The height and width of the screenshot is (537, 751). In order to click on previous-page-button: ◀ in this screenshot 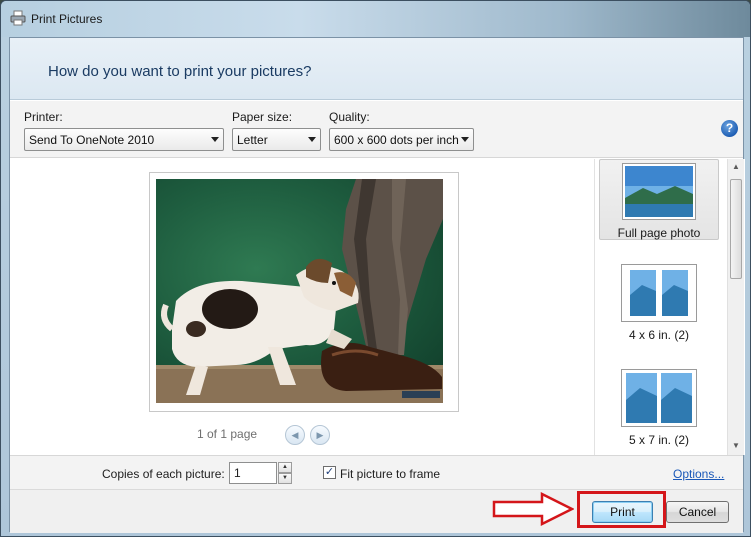, I will do `click(295, 435)`.